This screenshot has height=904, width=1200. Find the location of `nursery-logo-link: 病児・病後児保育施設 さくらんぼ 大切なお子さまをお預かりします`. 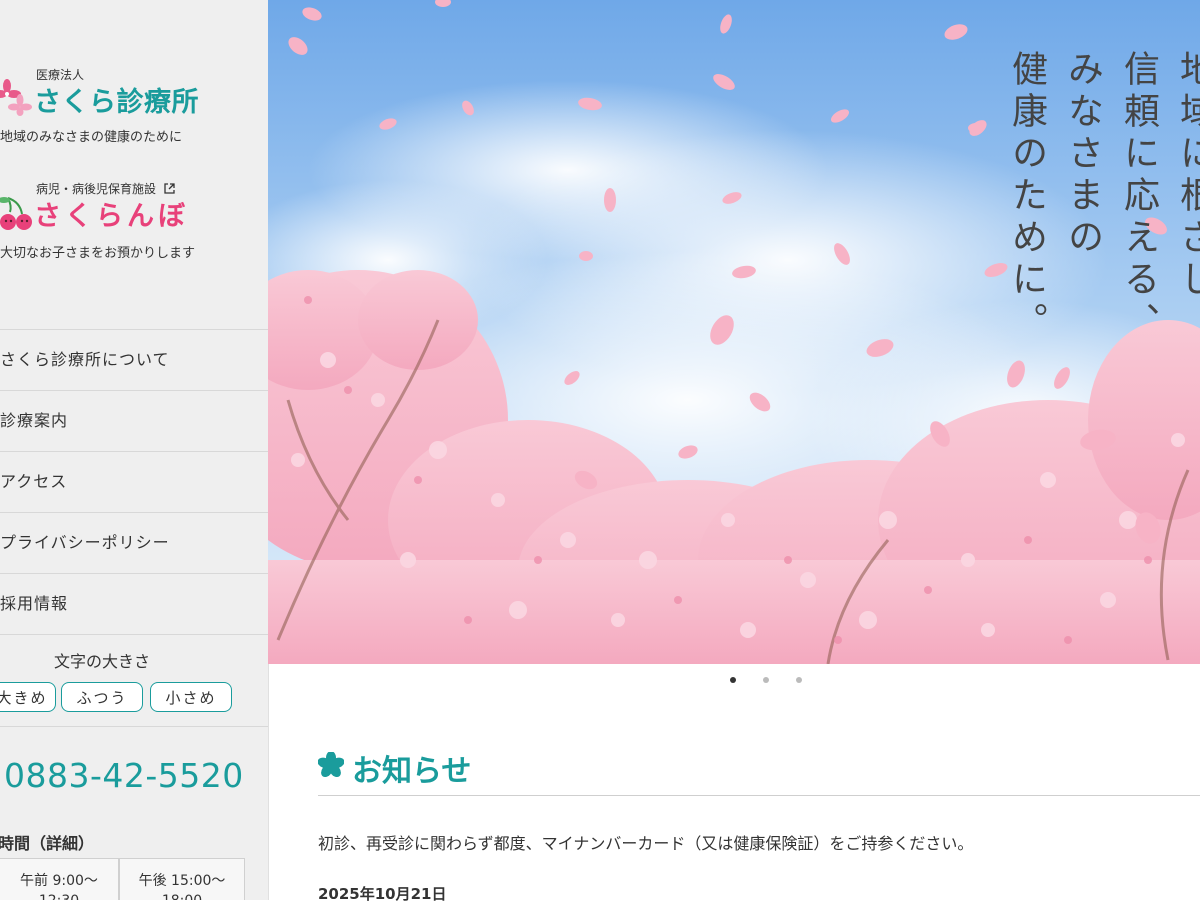

nursery-logo-link: 病児・病後児保育施設 さくらんぼ 大切なお子さまをお預かりします is located at coordinates (115, 220).